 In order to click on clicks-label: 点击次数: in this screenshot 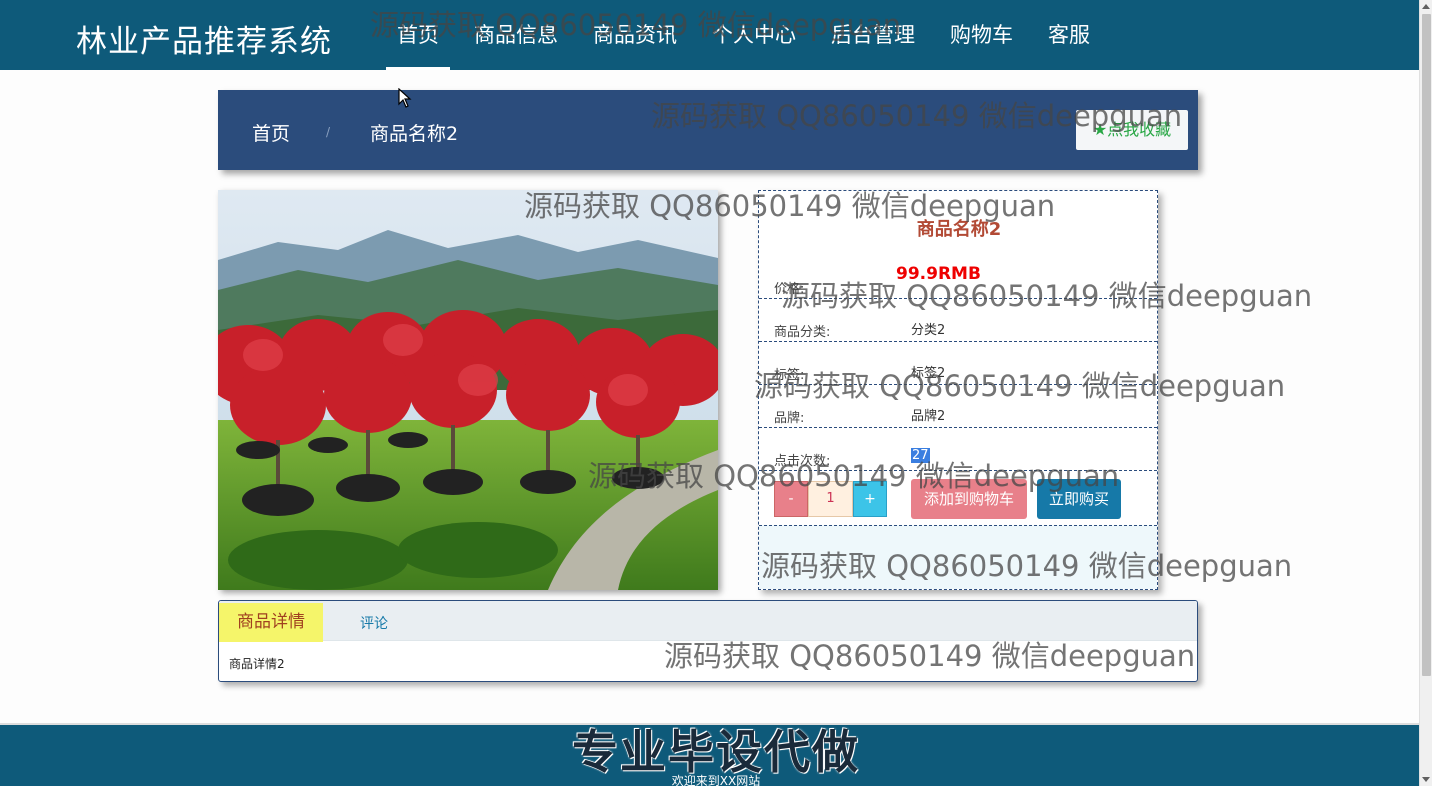, I will do `click(802, 461)`.